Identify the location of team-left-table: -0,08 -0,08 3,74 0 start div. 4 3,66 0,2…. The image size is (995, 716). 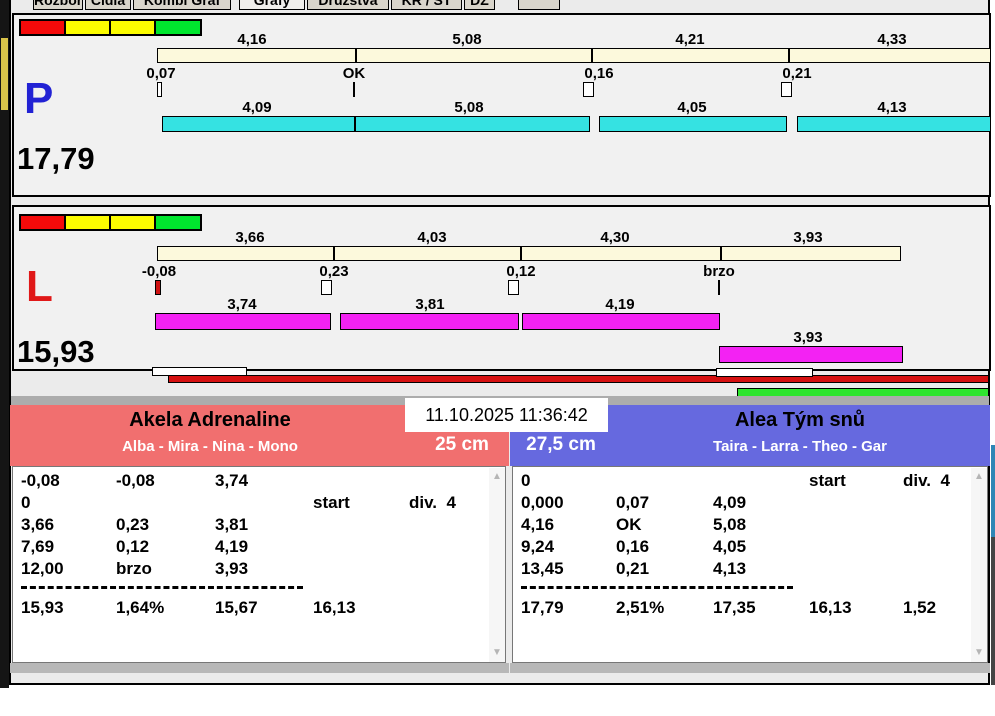
(259, 564).